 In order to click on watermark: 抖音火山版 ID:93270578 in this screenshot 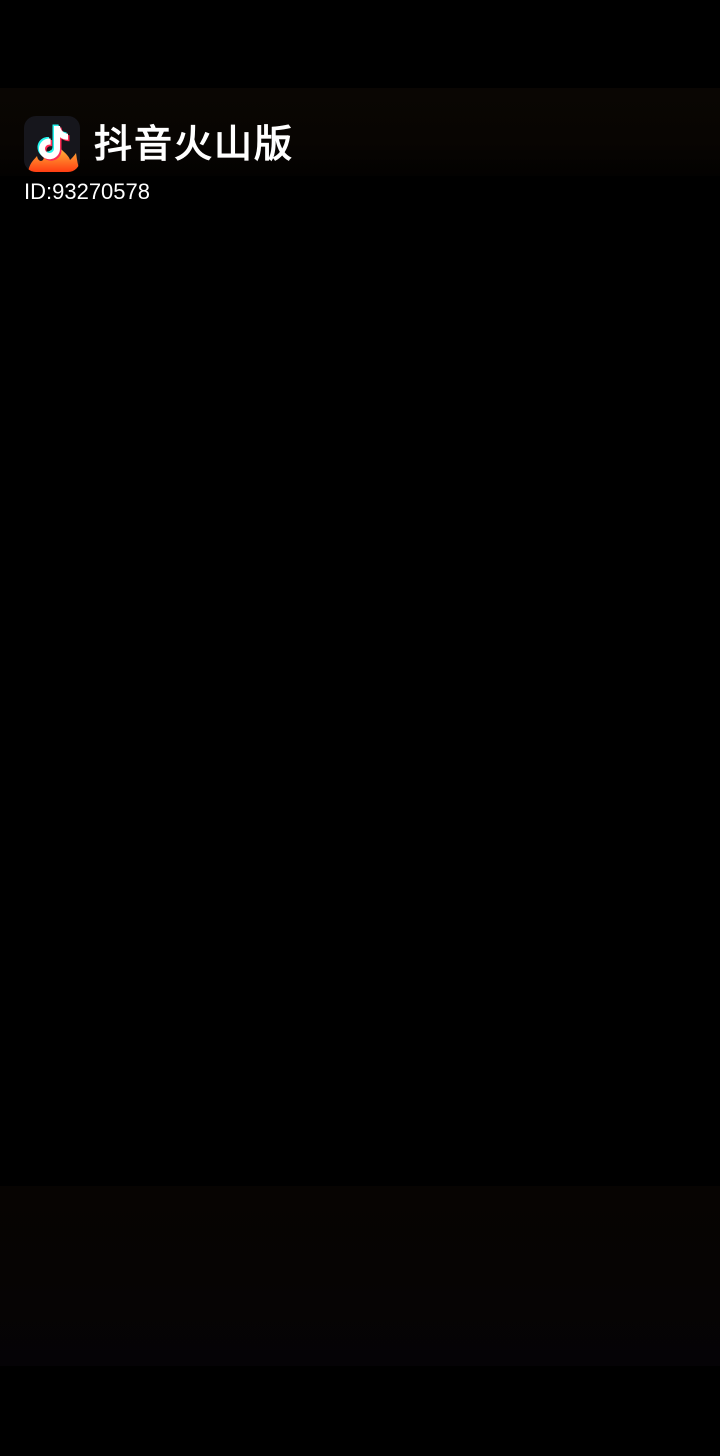, I will do `click(174, 166)`.